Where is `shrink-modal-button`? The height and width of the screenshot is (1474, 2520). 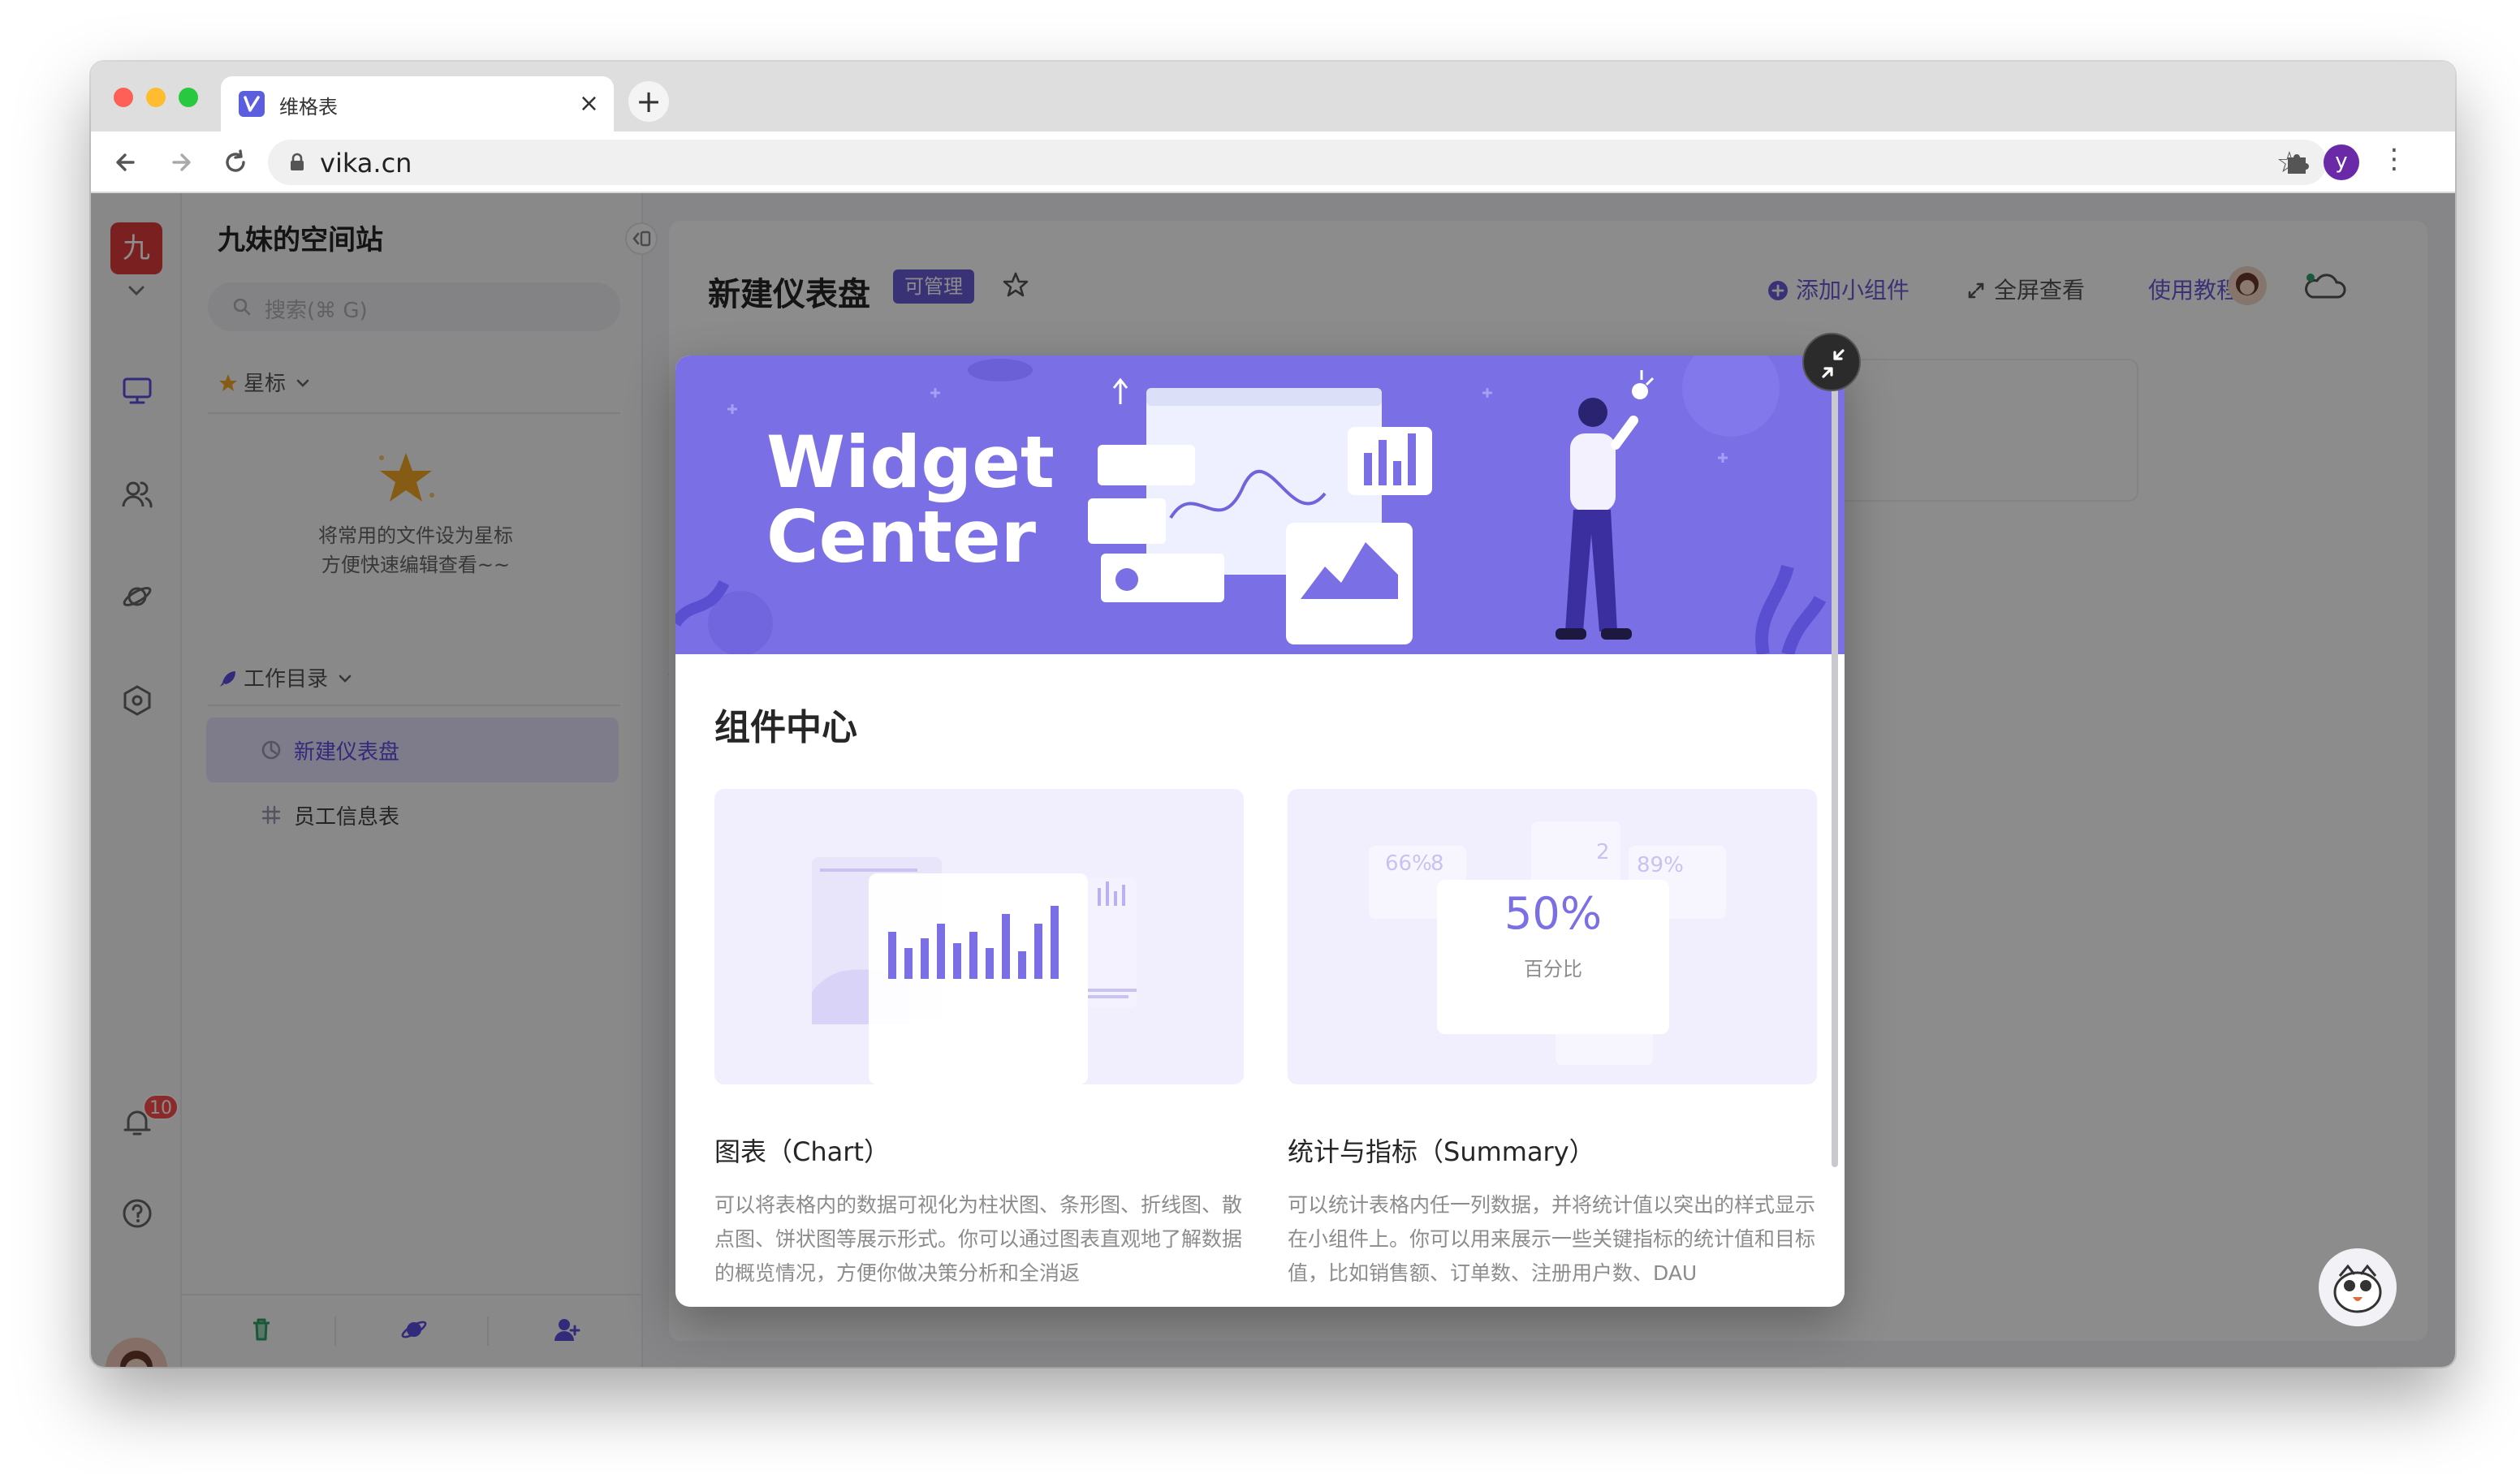 shrink-modal-button is located at coordinates (1831, 362).